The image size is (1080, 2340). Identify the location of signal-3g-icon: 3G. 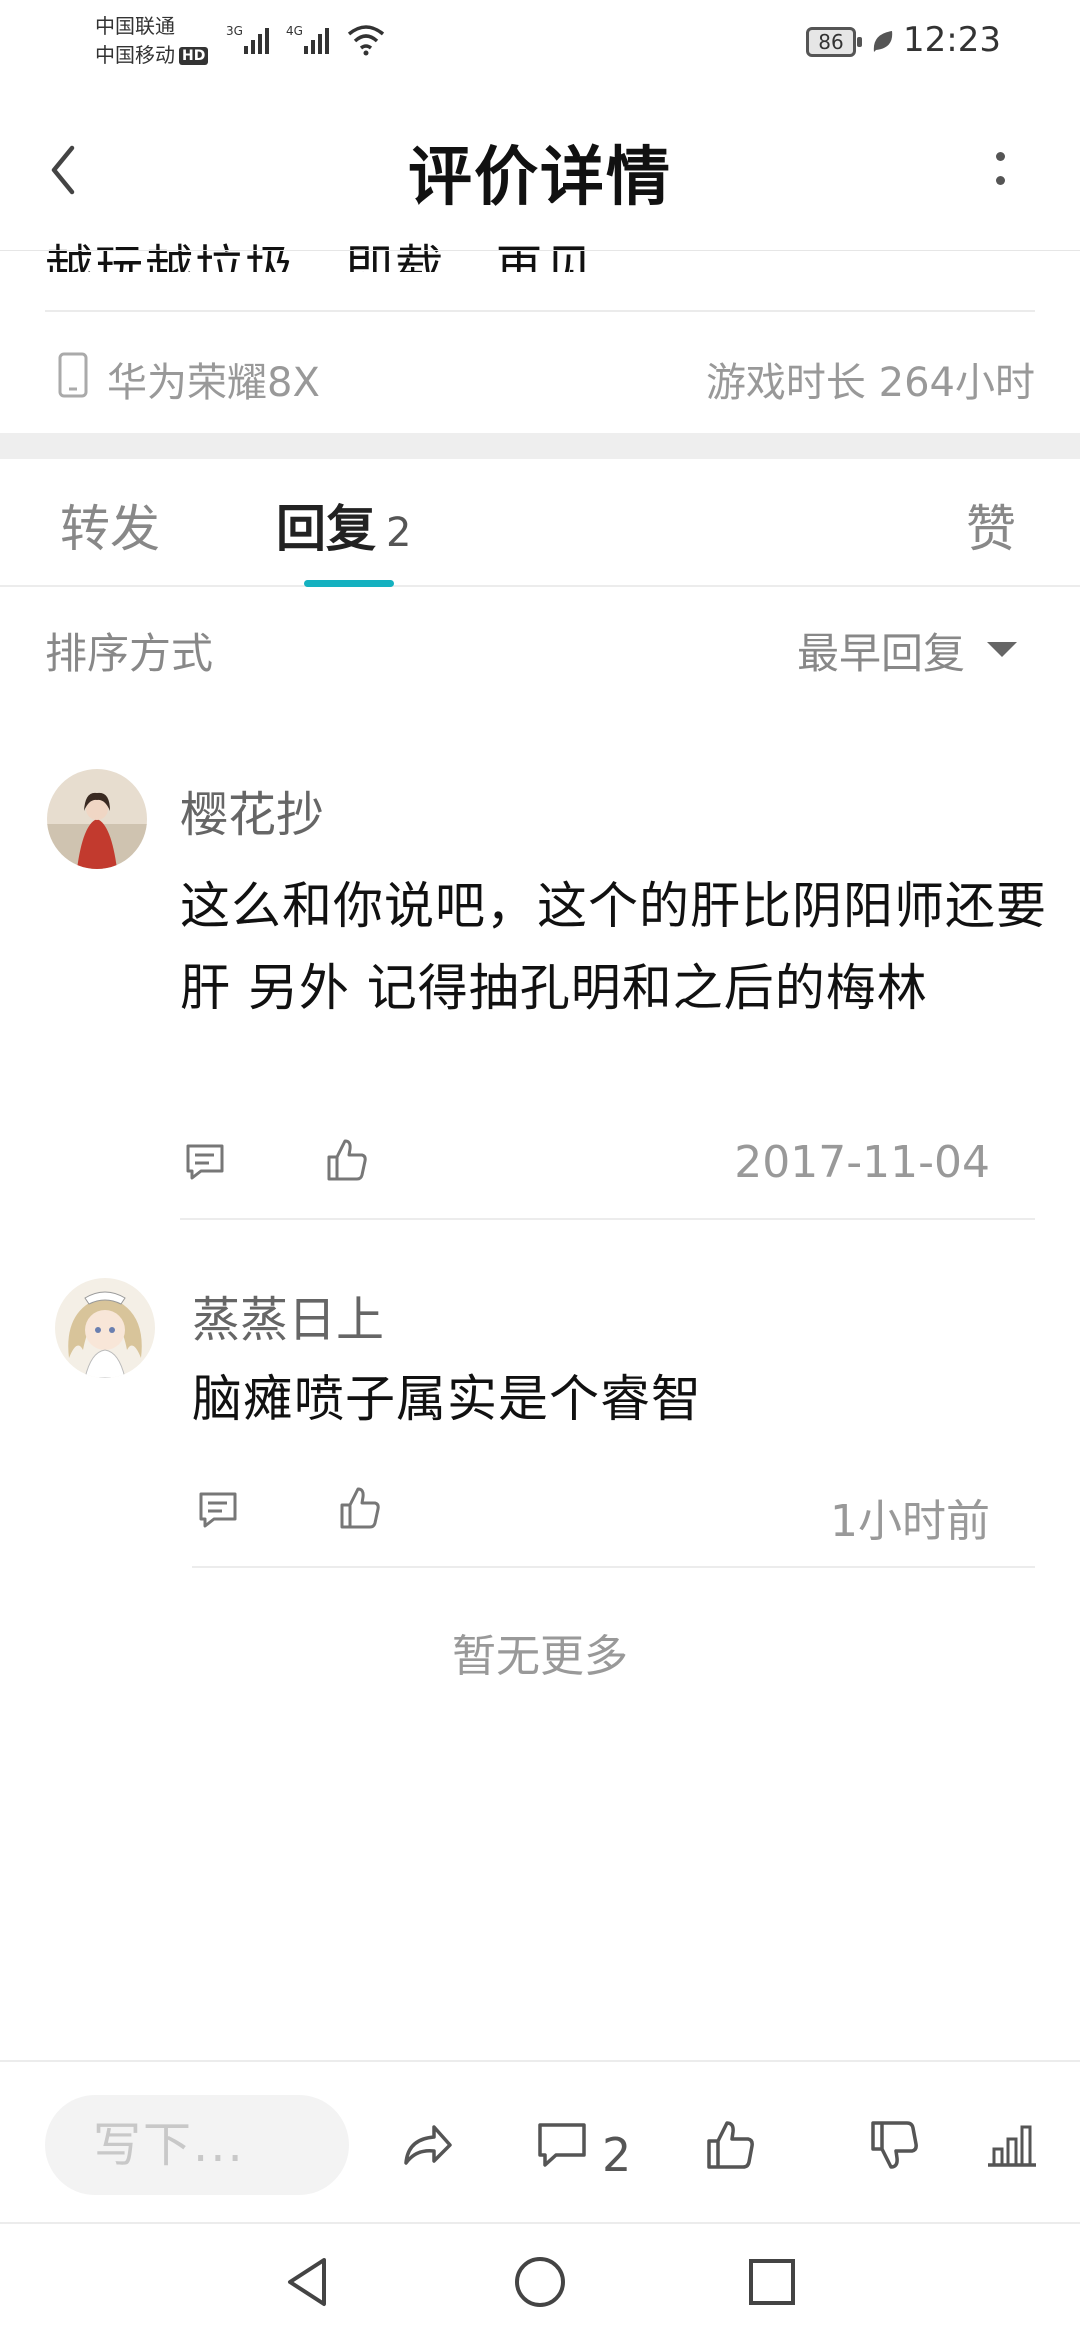
(247, 39).